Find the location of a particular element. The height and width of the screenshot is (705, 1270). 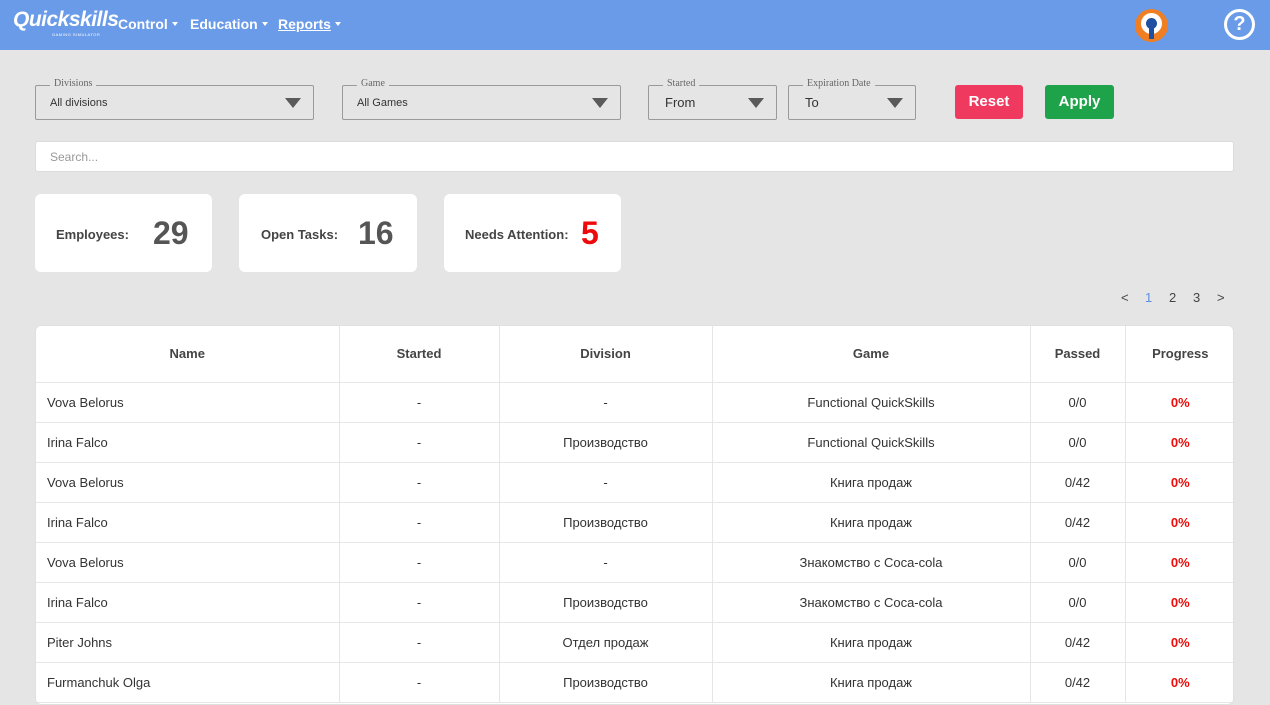

apply-button: Apply is located at coordinates (1079, 102).